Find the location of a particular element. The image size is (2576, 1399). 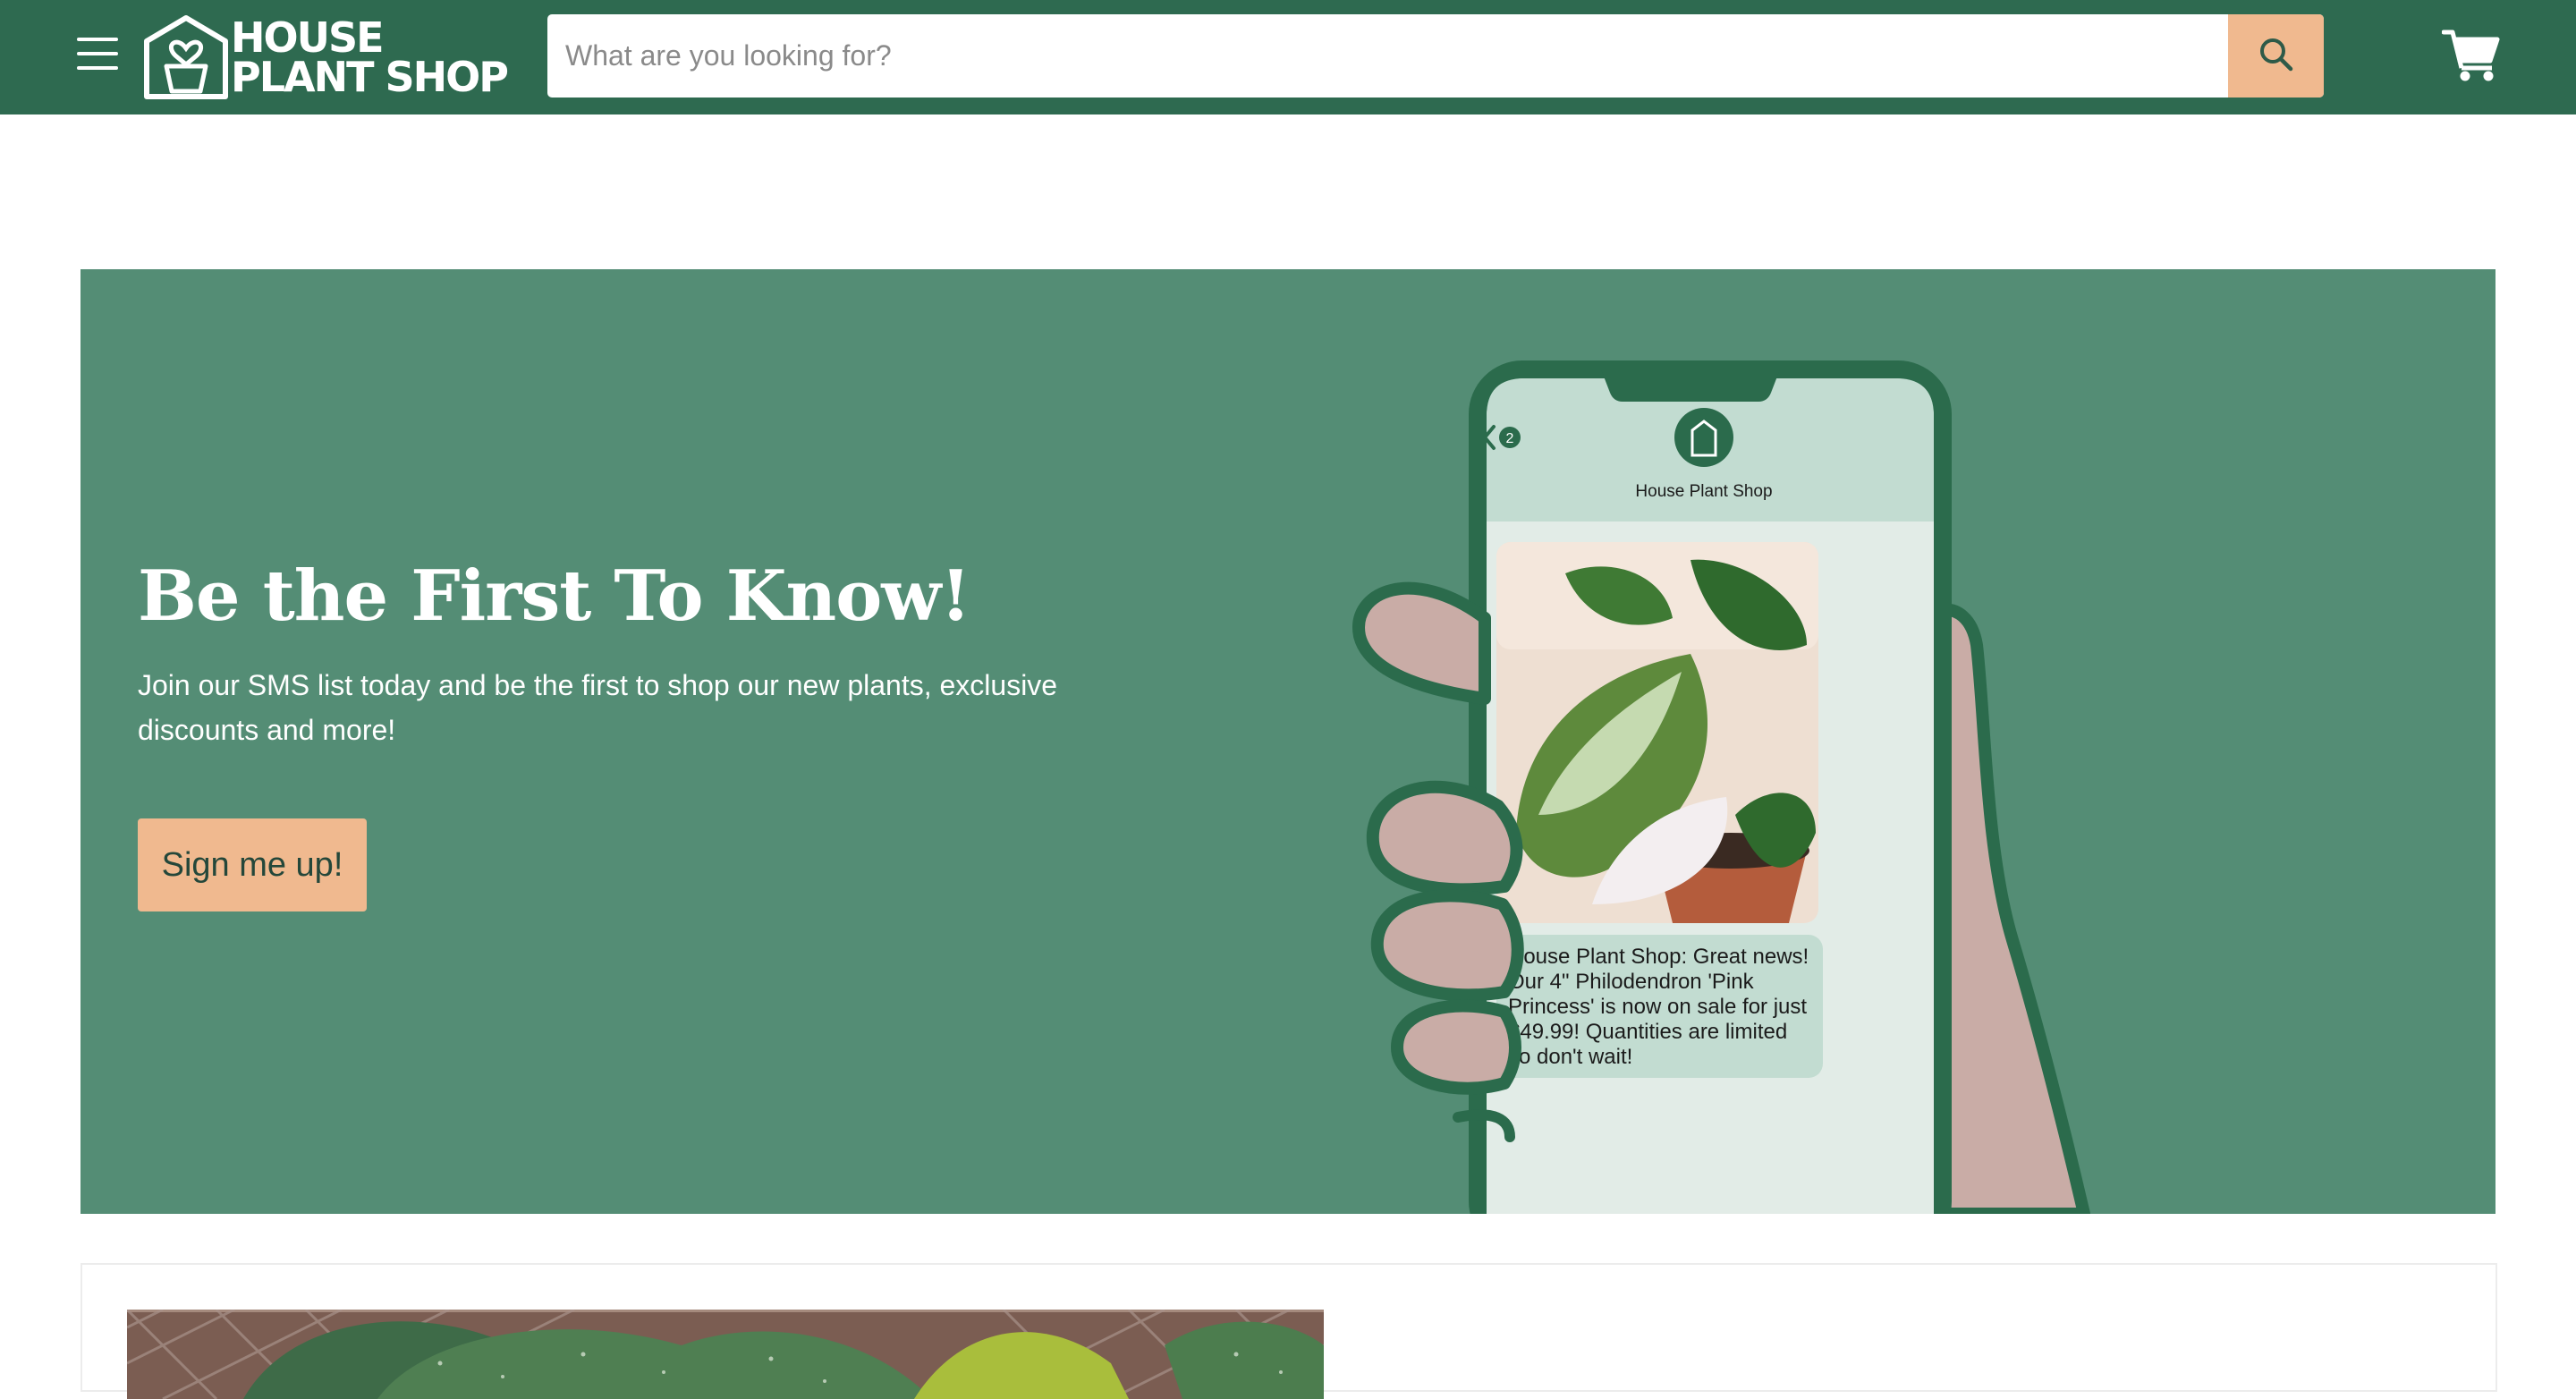

unread-count: 2 is located at coordinates (1510, 438).